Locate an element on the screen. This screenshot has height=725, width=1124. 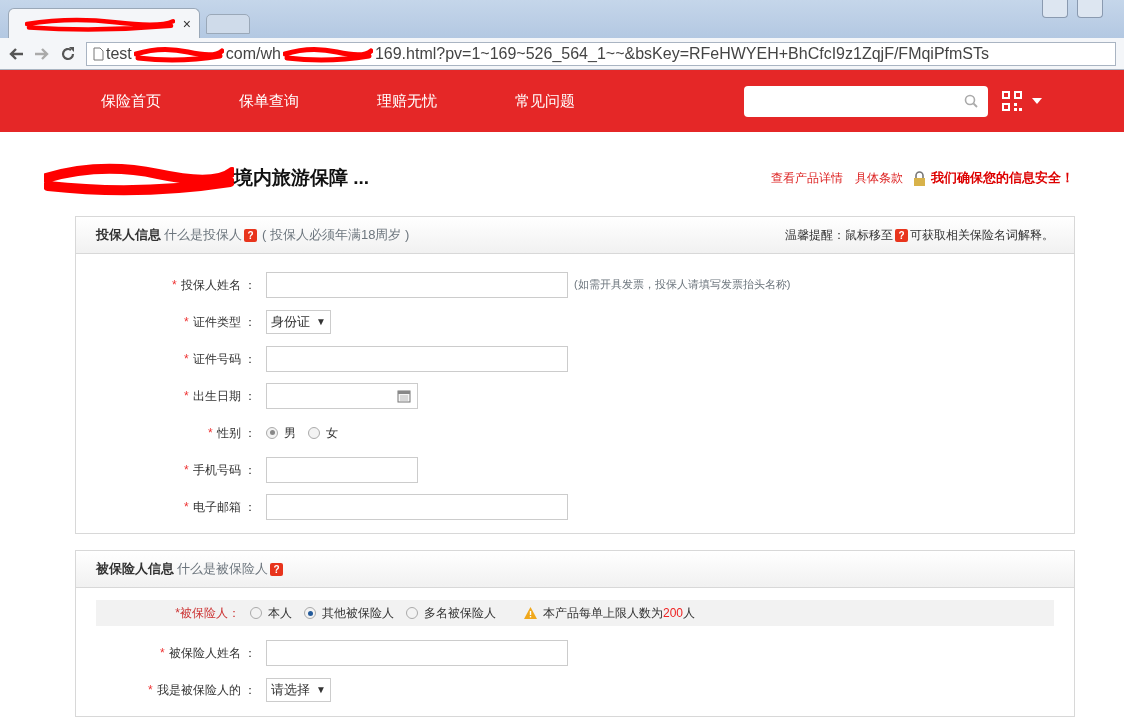
minimize-button is located at coordinates (1055, 9).